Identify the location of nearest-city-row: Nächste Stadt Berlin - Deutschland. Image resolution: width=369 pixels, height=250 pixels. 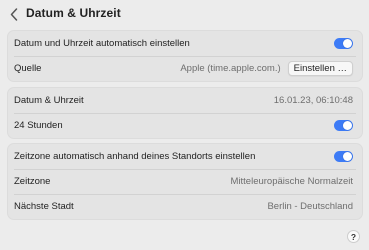
(185, 206).